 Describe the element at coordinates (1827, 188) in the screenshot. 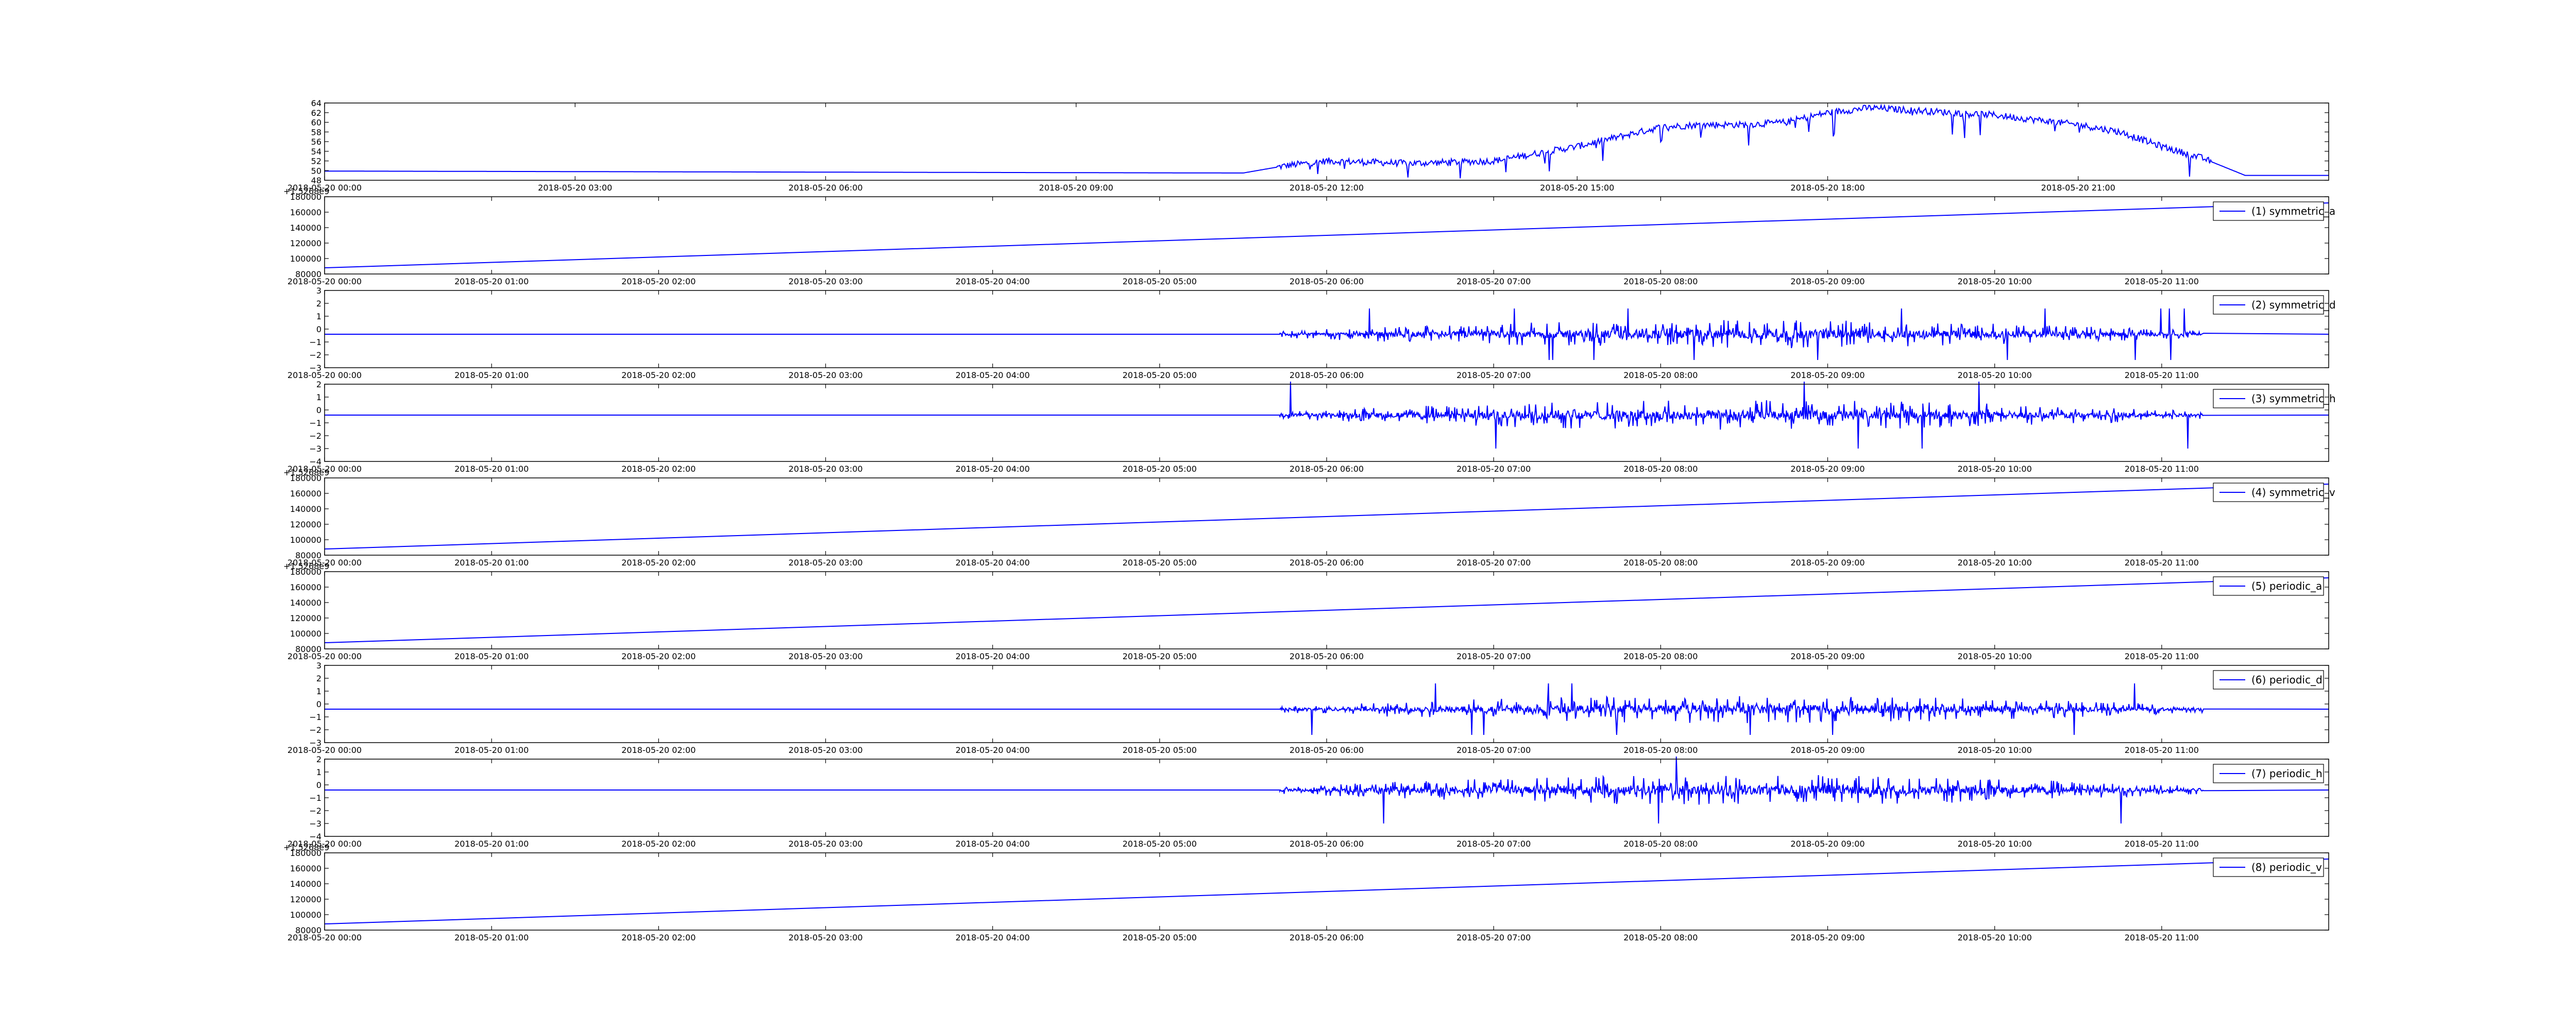

I see `x-tick-label: 2018-05-20 18:00` at that location.